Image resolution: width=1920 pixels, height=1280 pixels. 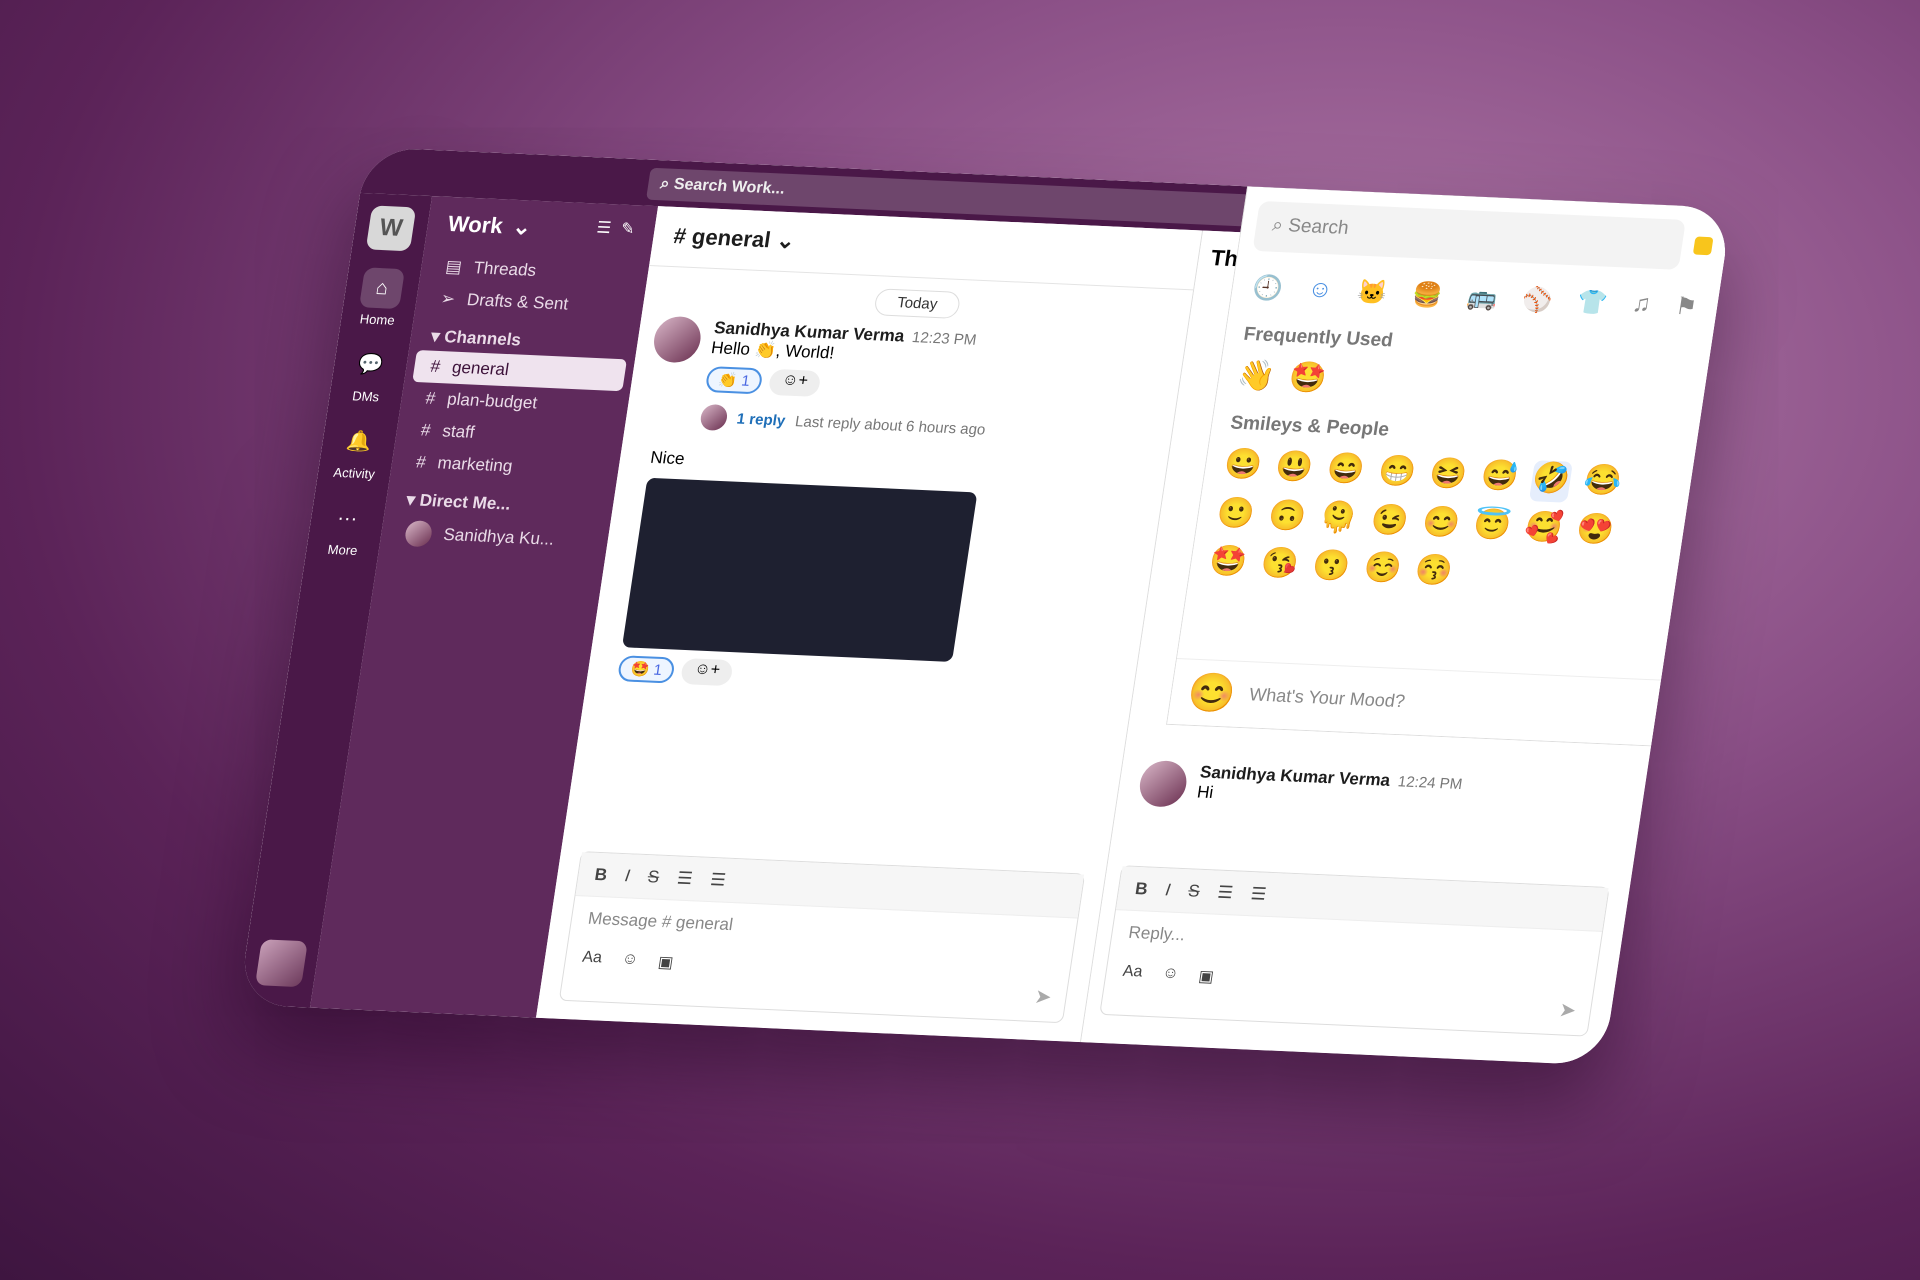 What do you see at coordinates (1551, 481) in the screenshot?
I see `emoji-button: 🤣` at bounding box center [1551, 481].